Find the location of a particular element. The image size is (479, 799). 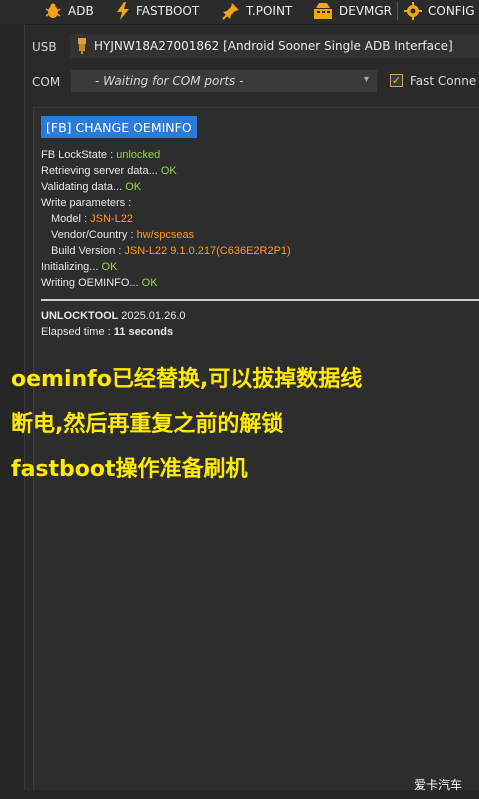

menu-adb-label: ADB is located at coordinates (81, 11).